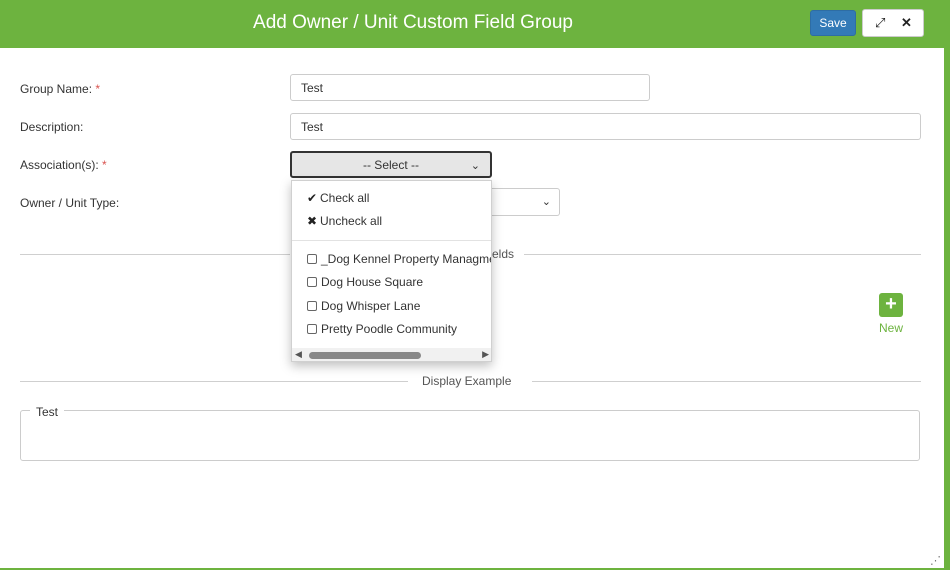 Image resolution: width=950 pixels, height=570 pixels. Describe the element at coordinates (726, 381) in the screenshot. I see `display-example-divider-right` at that location.